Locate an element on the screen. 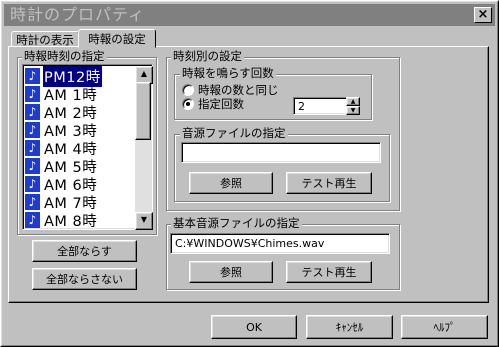  all-off-button: 全部ならさない is located at coordinates (84, 279).